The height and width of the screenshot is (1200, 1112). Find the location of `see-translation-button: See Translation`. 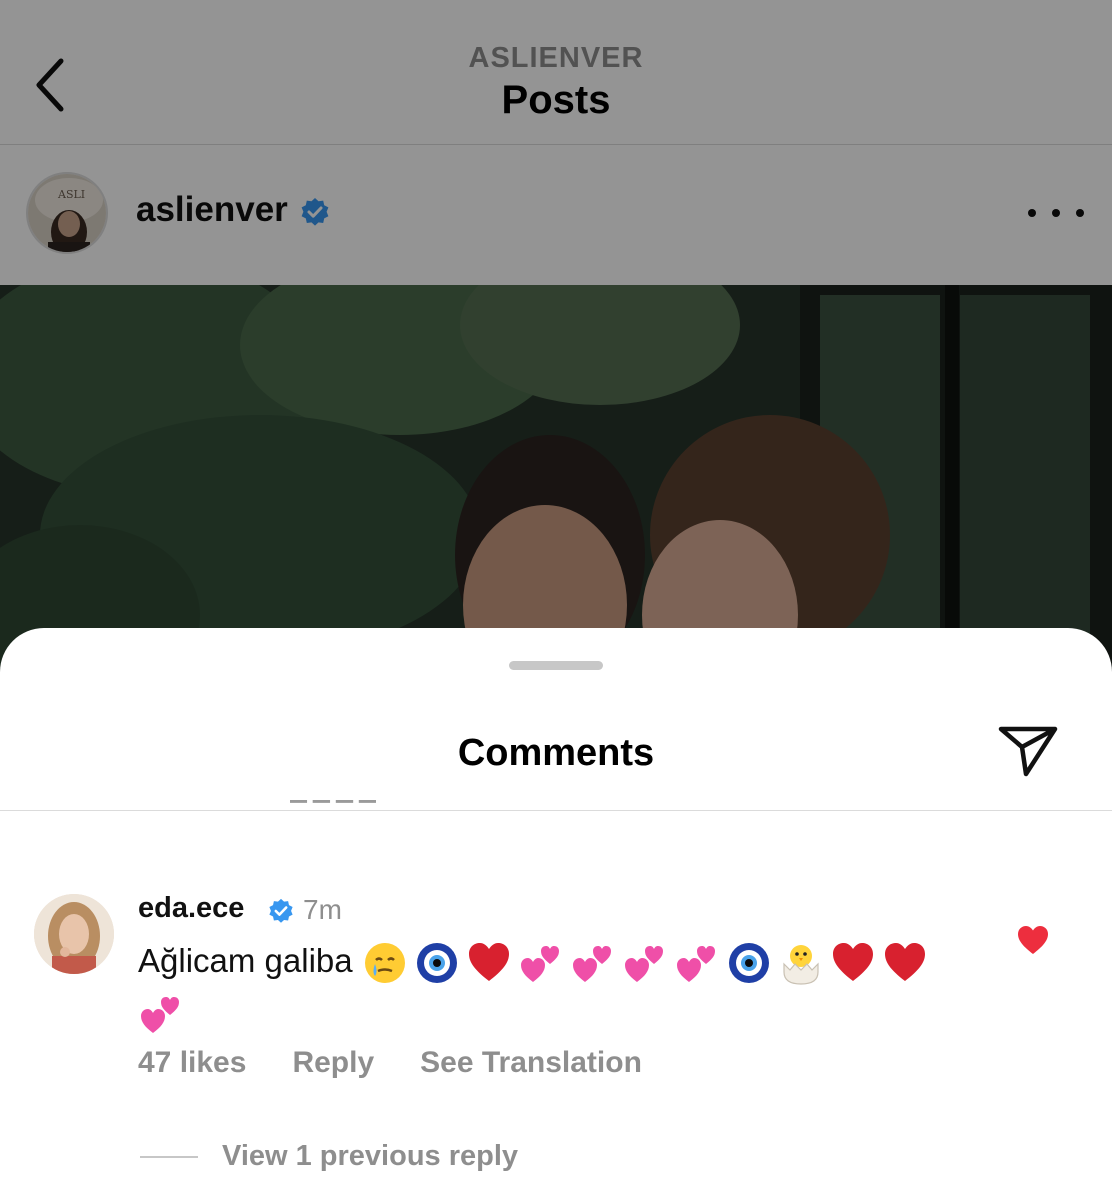

see-translation-button: See Translation is located at coordinates (531, 1063).